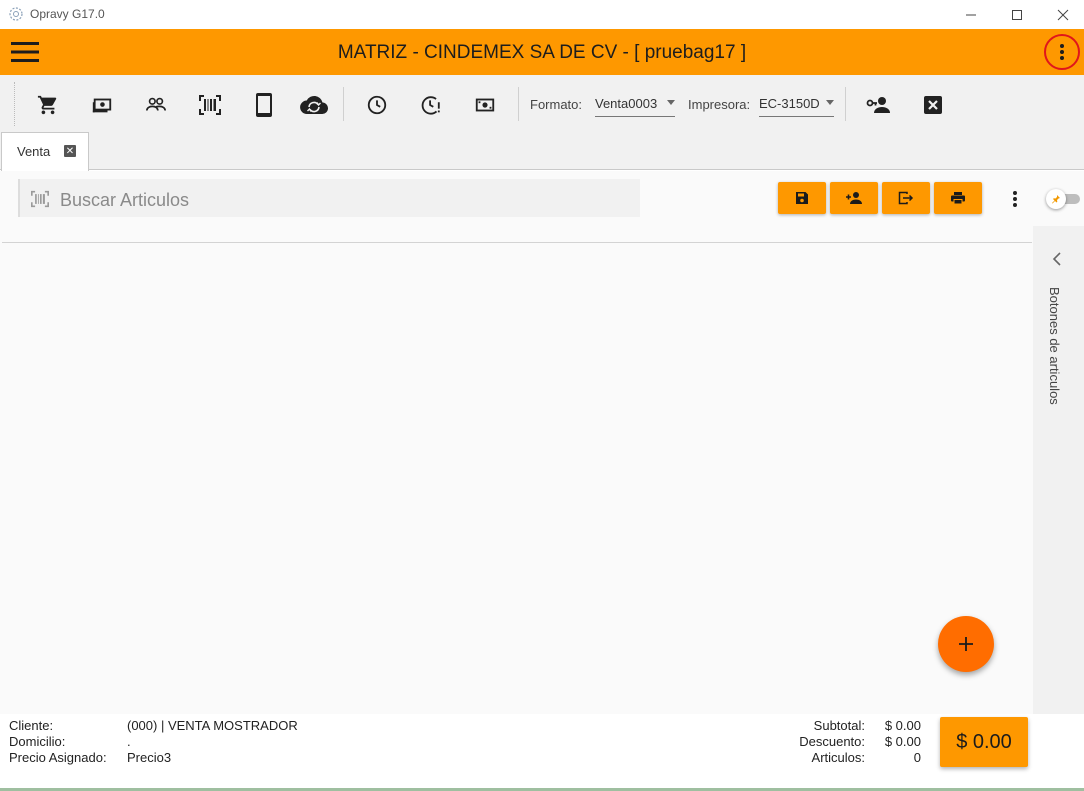 This screenshot has width=1084, height=791. I want to click on side-panel-label: Botones de articulos, so click(1054, 346).